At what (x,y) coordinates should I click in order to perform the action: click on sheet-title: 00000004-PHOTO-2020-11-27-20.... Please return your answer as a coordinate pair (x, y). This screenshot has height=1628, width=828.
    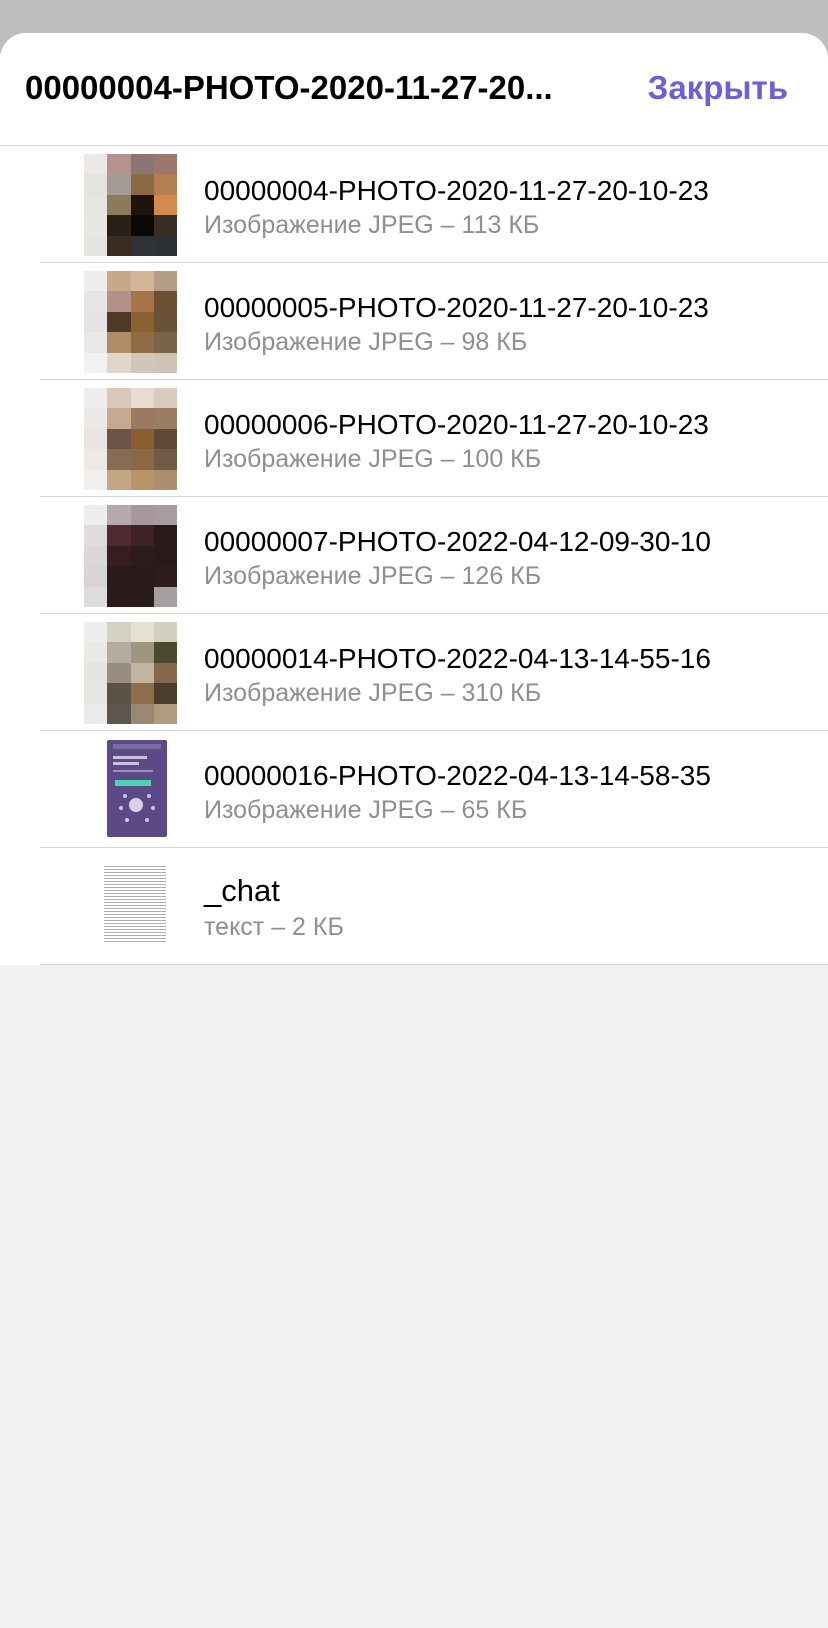
    Looking at the image, I should click on (289, 87).